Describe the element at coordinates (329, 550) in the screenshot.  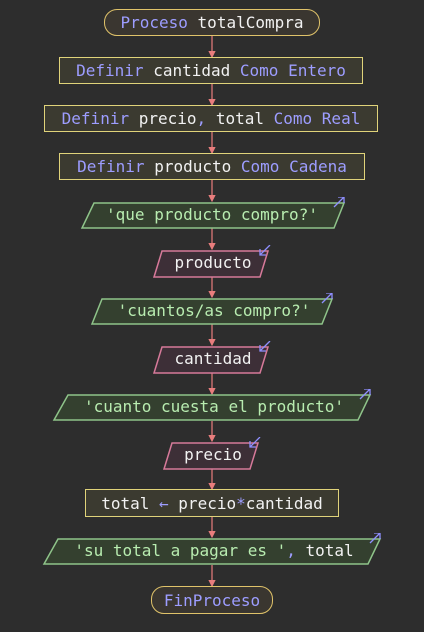
I see `output-variable: total` at that location.